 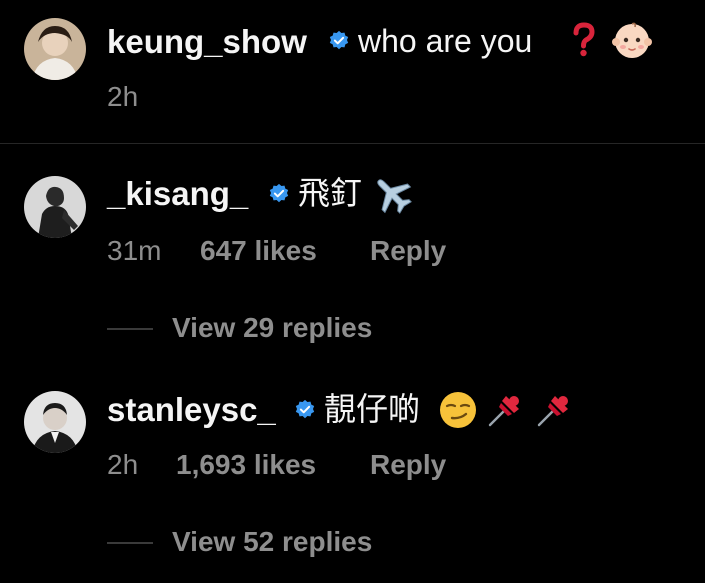 I want to click on comment-time: 31m, so click(x=134, y=250).